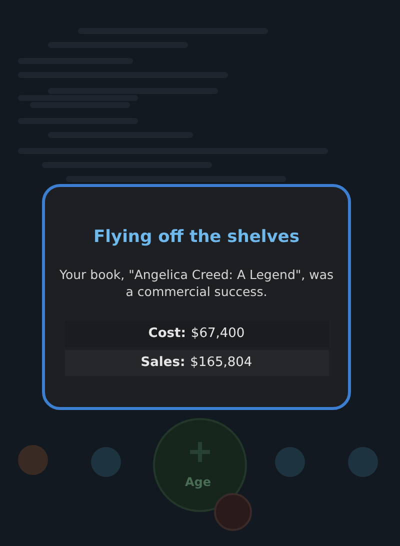  What do you see at coordinates (217, 334) in the screenshot?
I see `stat-value: $67,400` at bounding box center [217, 334].